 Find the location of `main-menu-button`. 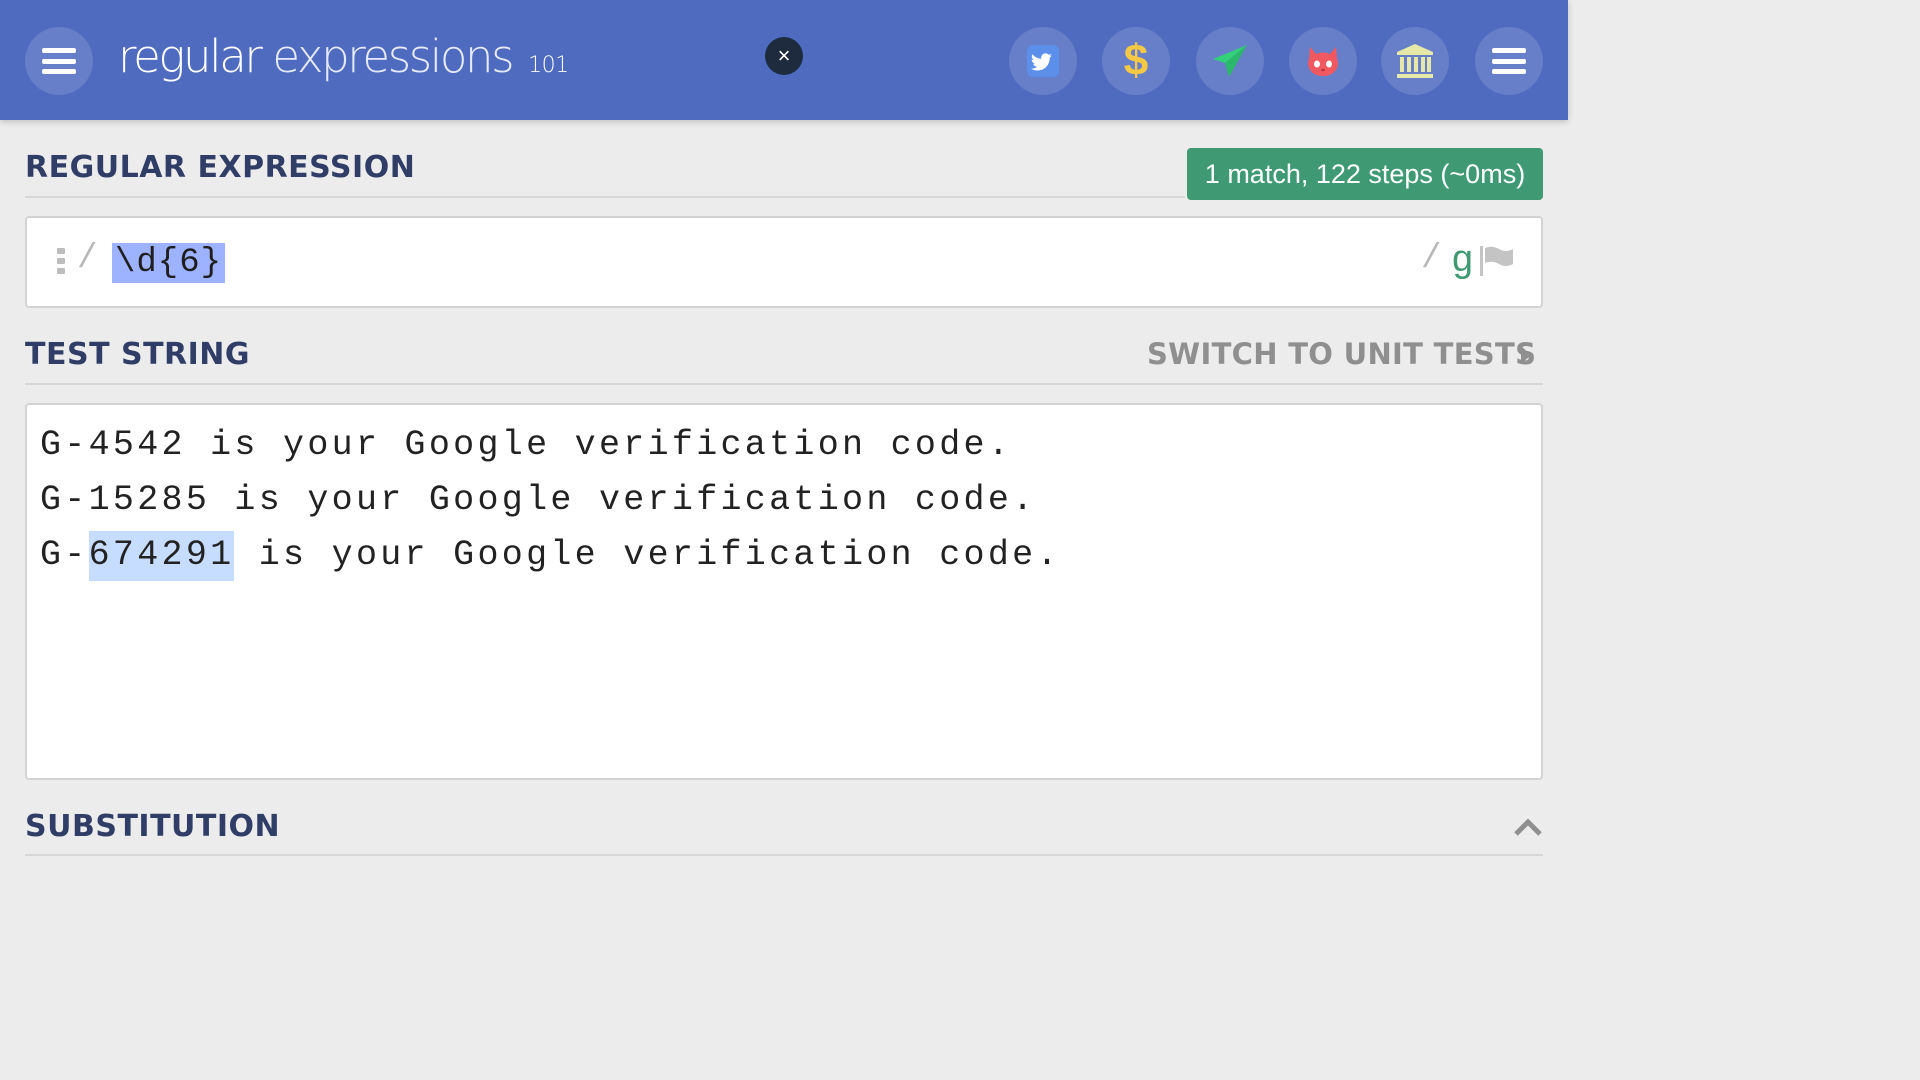

main-menu-button is located at coordinates (59, 61).